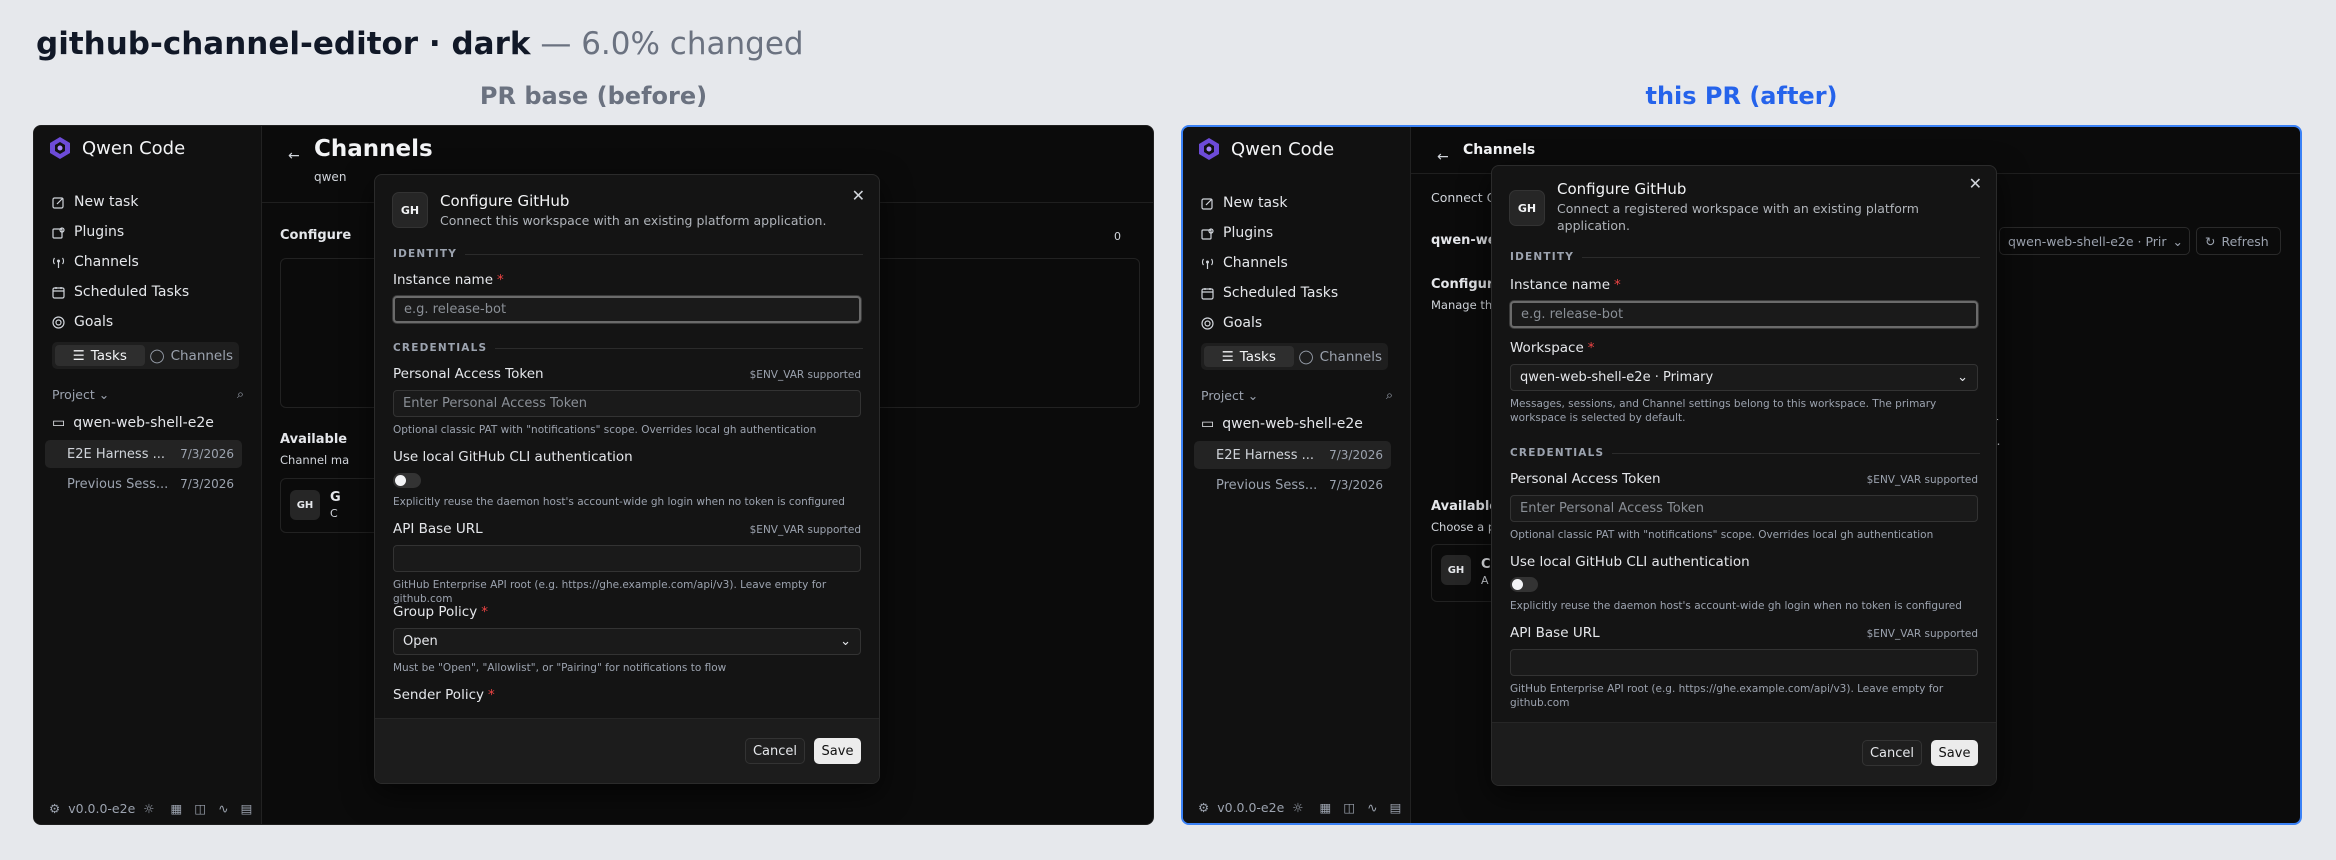  What do you see at coordinates (78, 355) in the screenshot?
I see `list-icon: ☰` at bounding box center [78, 355].